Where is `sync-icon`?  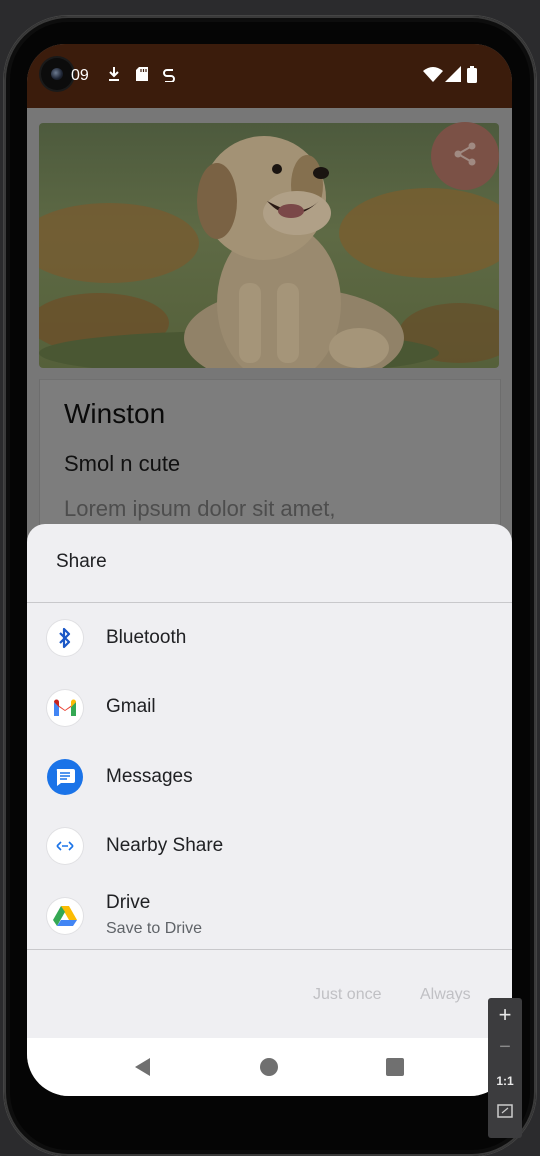
sync-icon is located at coordinates (169, 76).